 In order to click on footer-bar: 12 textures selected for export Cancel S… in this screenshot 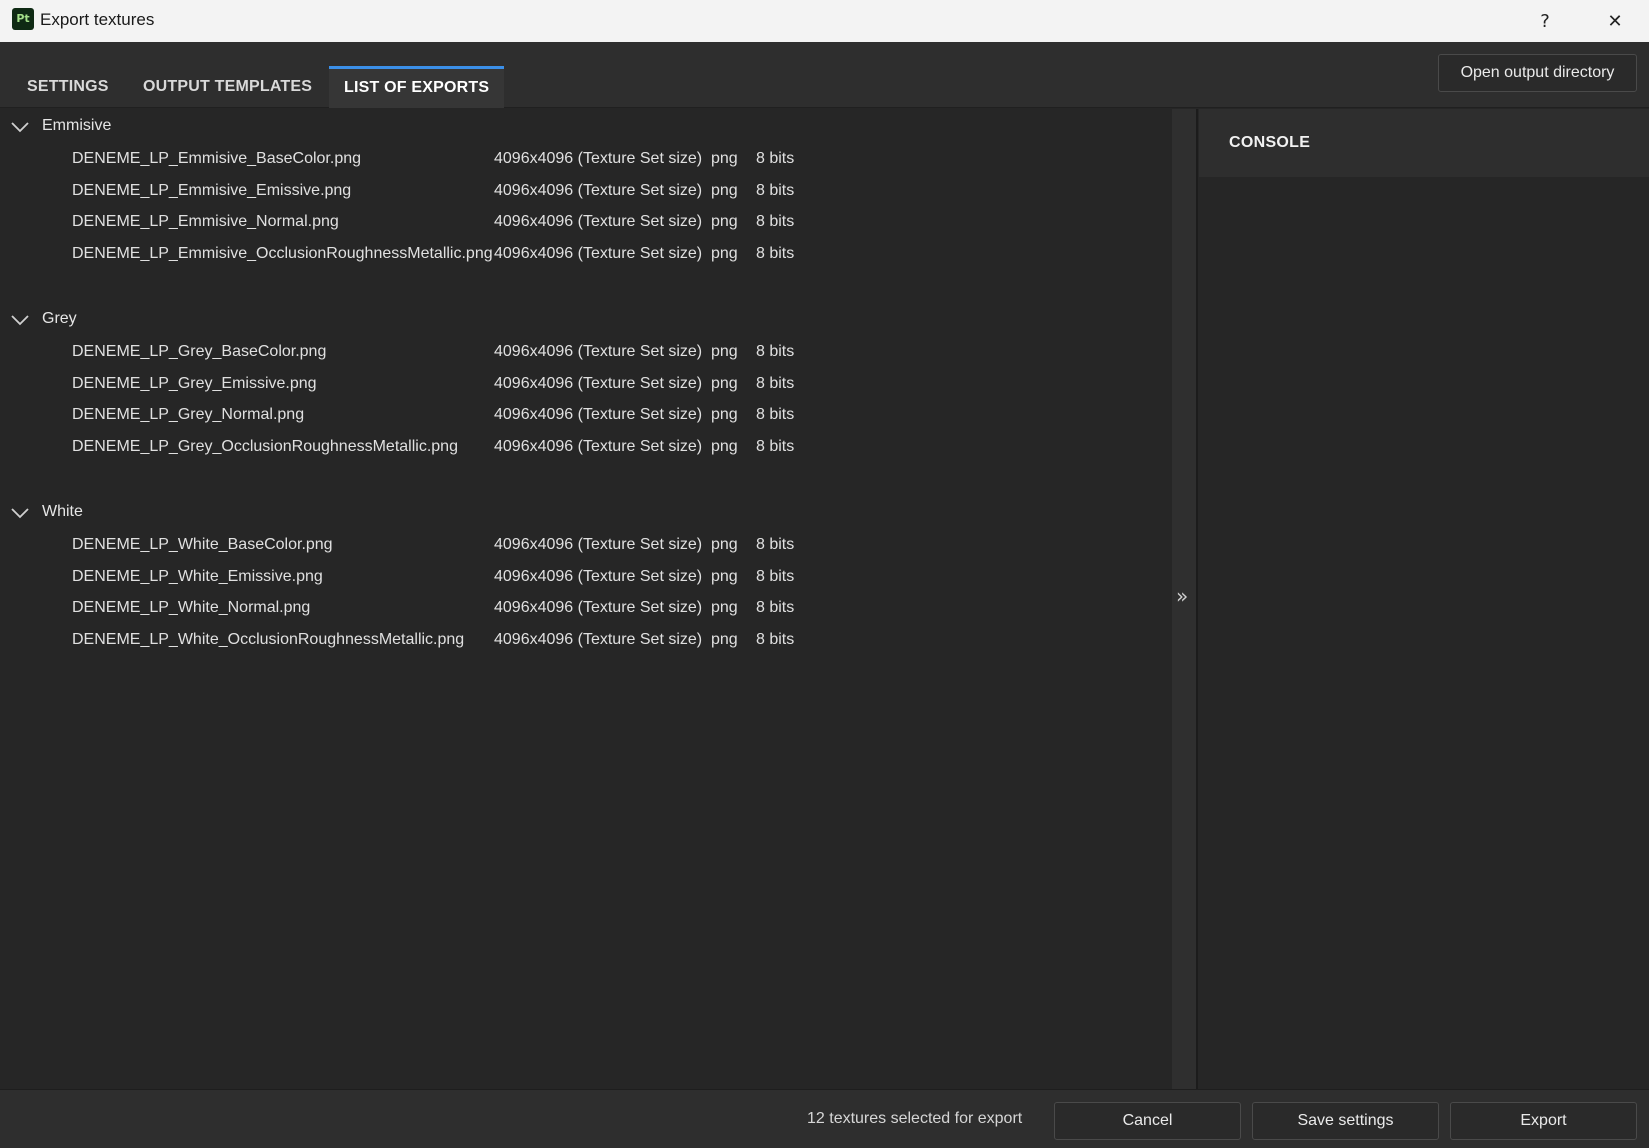, I will do `click(824, 1118)`.